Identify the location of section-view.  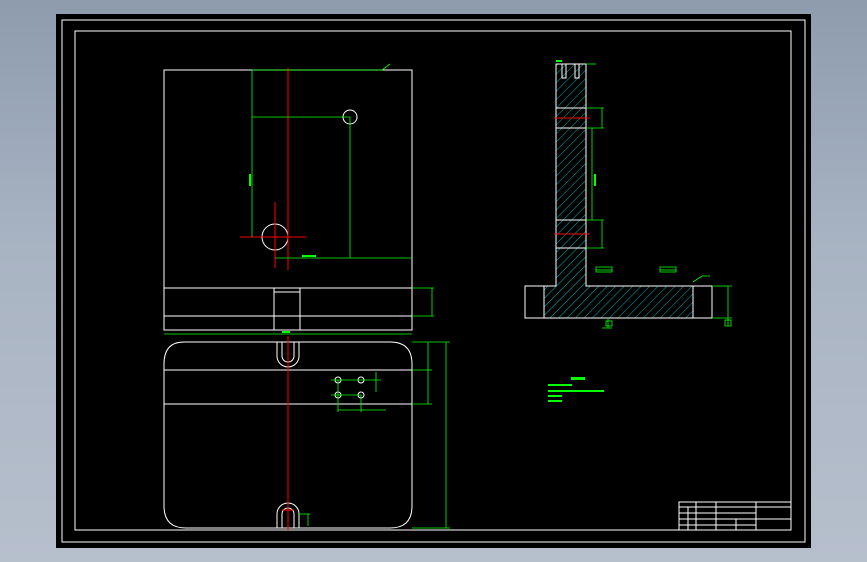
(628, 194).